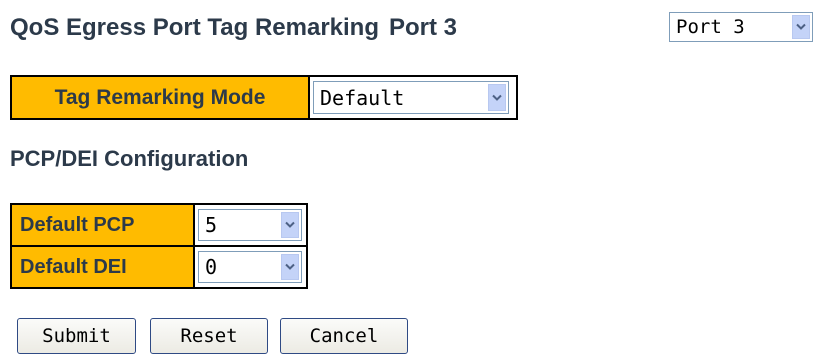  Describe the element at coordinates (211, 267) in the screenshot. I see `default-dei-value: 0` at that location.